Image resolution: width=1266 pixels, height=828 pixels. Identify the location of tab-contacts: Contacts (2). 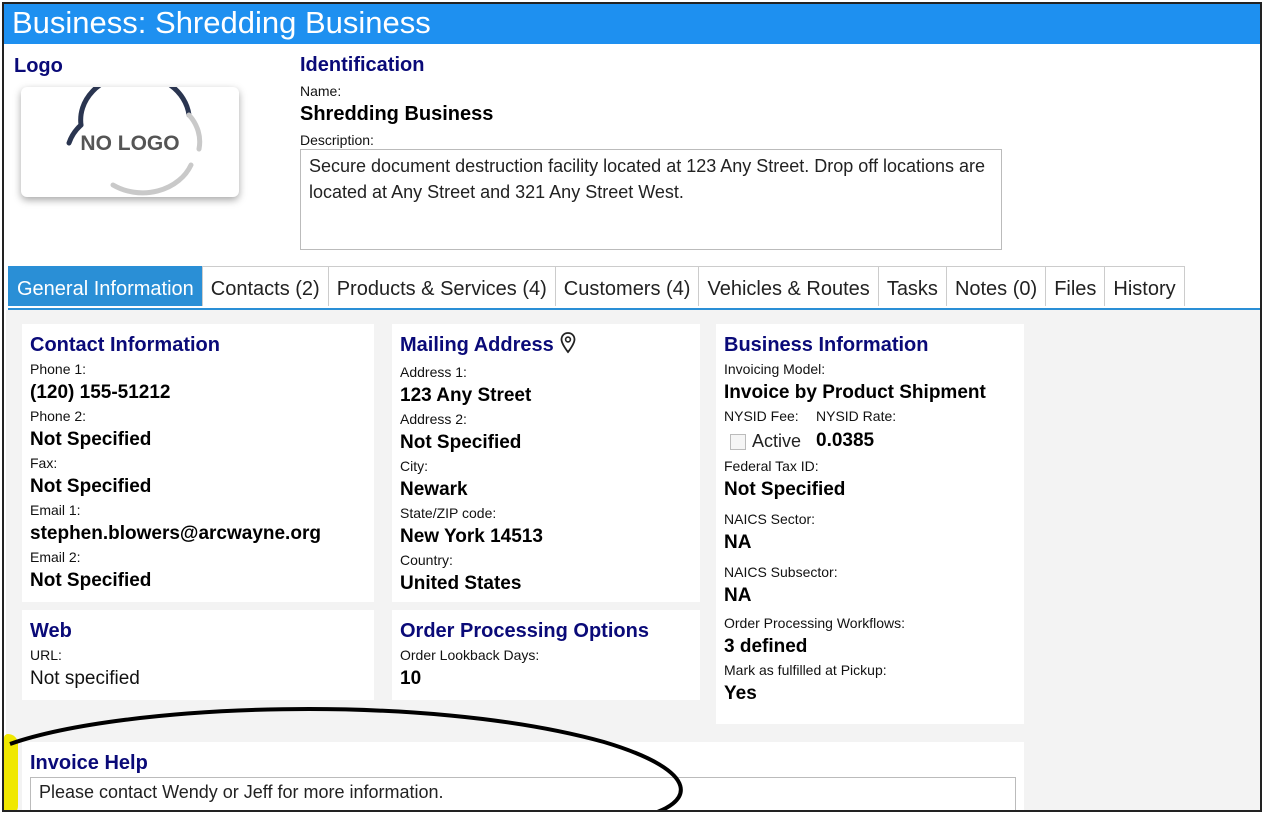
(265, 286).